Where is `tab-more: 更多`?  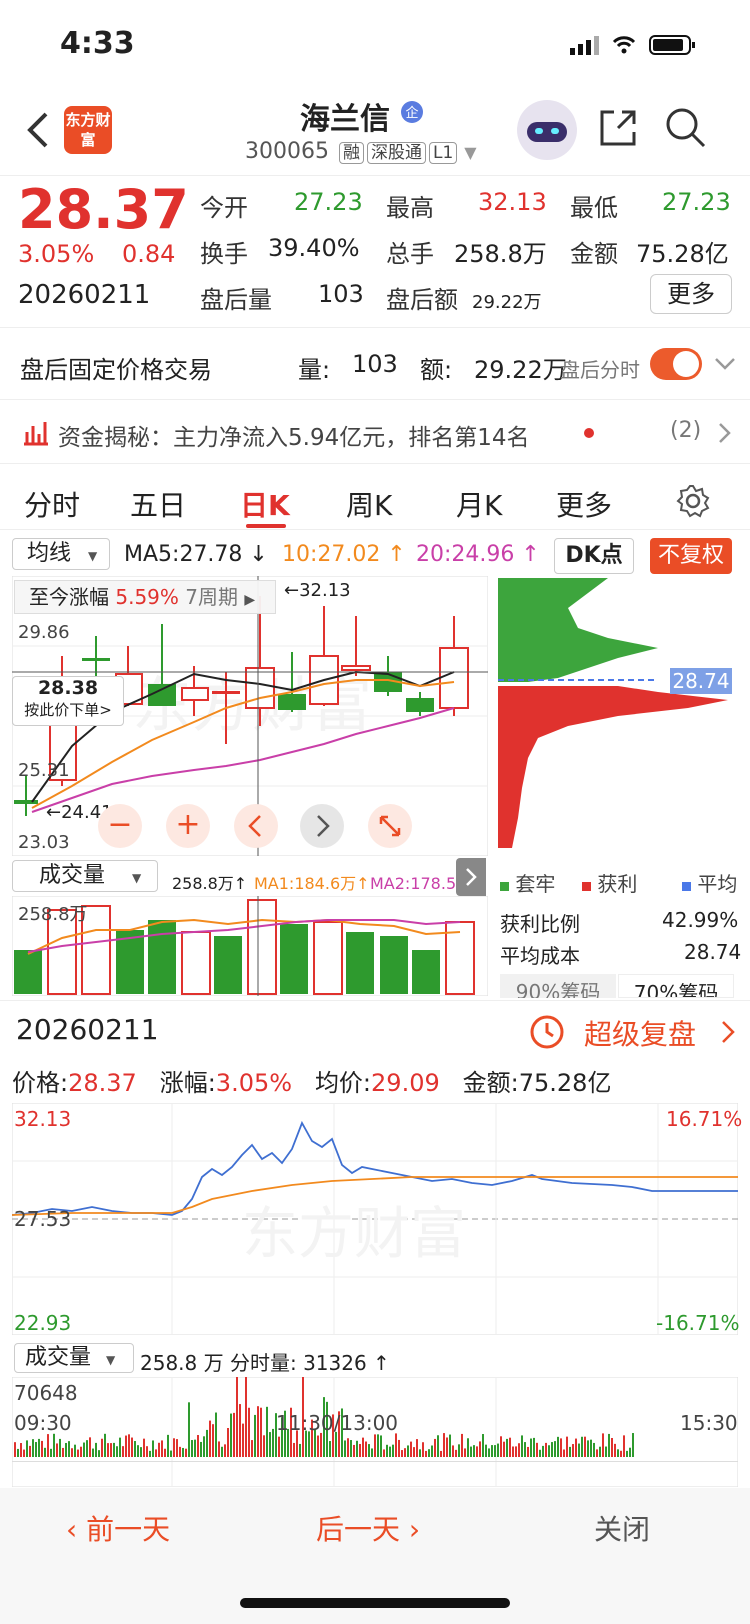
tab-more: 更多 is located at coordinates (584, 504).